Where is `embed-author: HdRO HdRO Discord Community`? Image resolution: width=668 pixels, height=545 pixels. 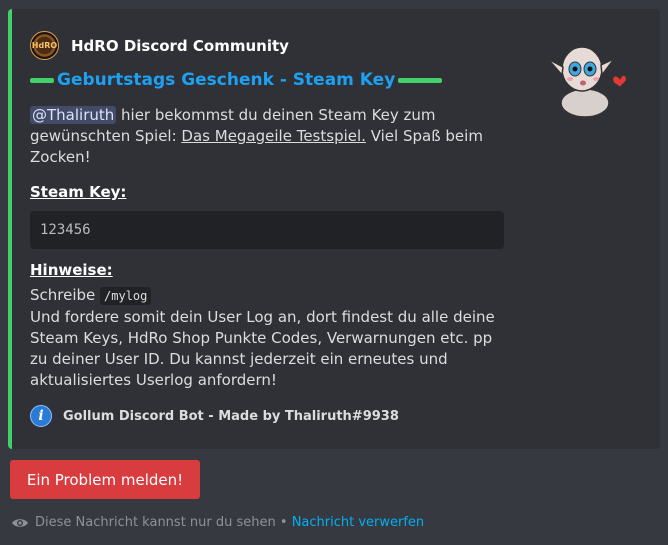 embed-author: HdRO HdRO Discord Community is located at coordinates (159, 45).